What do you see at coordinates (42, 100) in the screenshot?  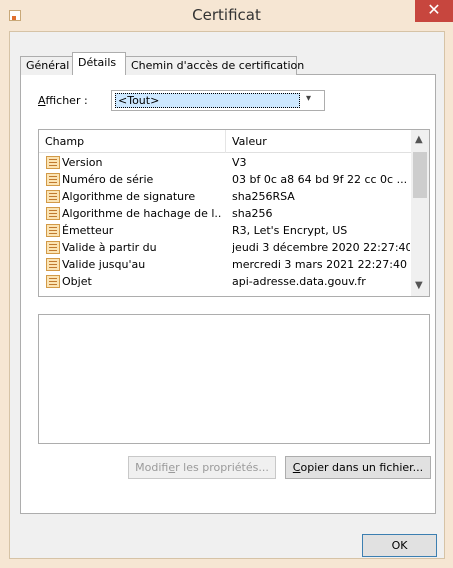 I see `afficher-accesskey: A` at bounding box center [42, 100].